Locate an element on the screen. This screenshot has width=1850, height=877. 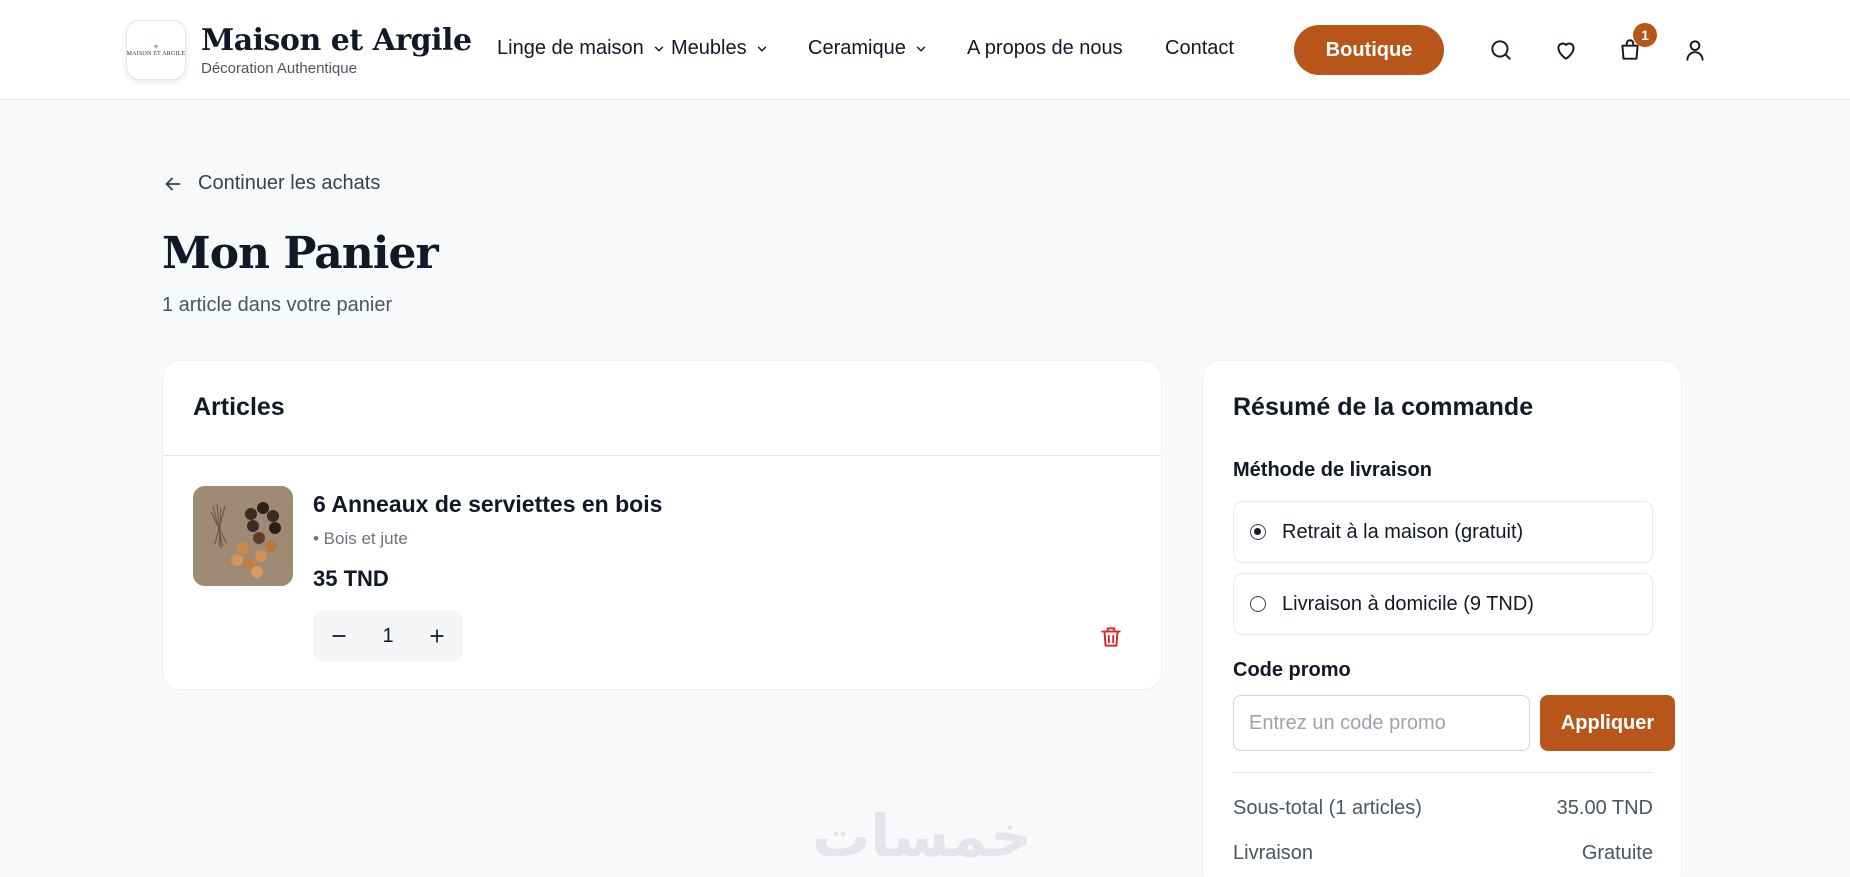
order-summary-title: Résumé de la commande is located at coordinates (1383, 407).